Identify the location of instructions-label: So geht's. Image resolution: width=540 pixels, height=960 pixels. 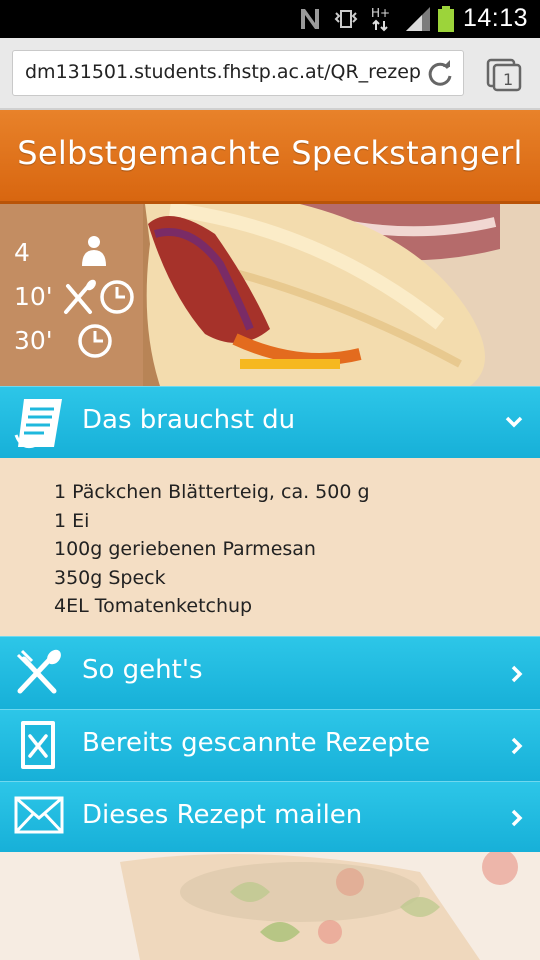
(142, 670).